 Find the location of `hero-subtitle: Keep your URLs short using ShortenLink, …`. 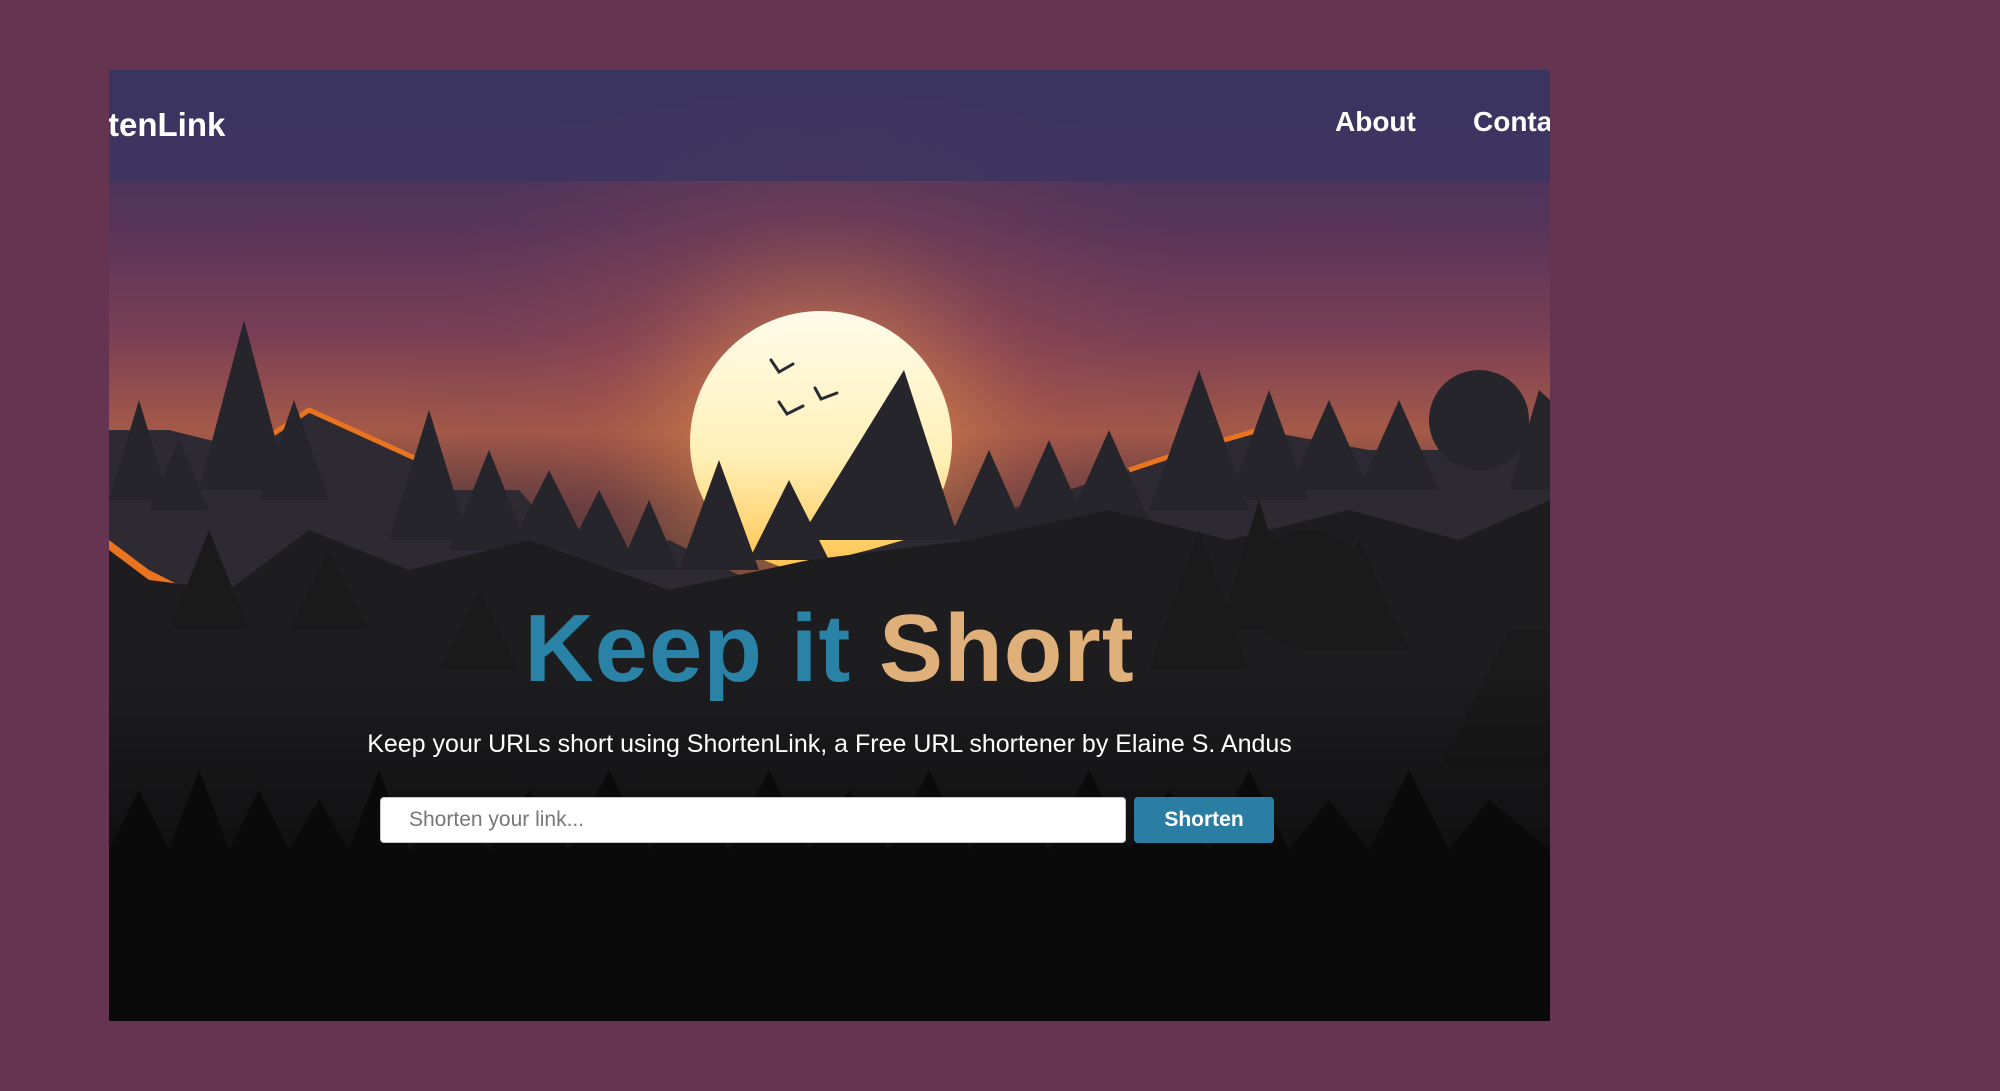

hero-subtitle: Keep your URLs short using ShortenLink, … is located at coordinates (829, 744).